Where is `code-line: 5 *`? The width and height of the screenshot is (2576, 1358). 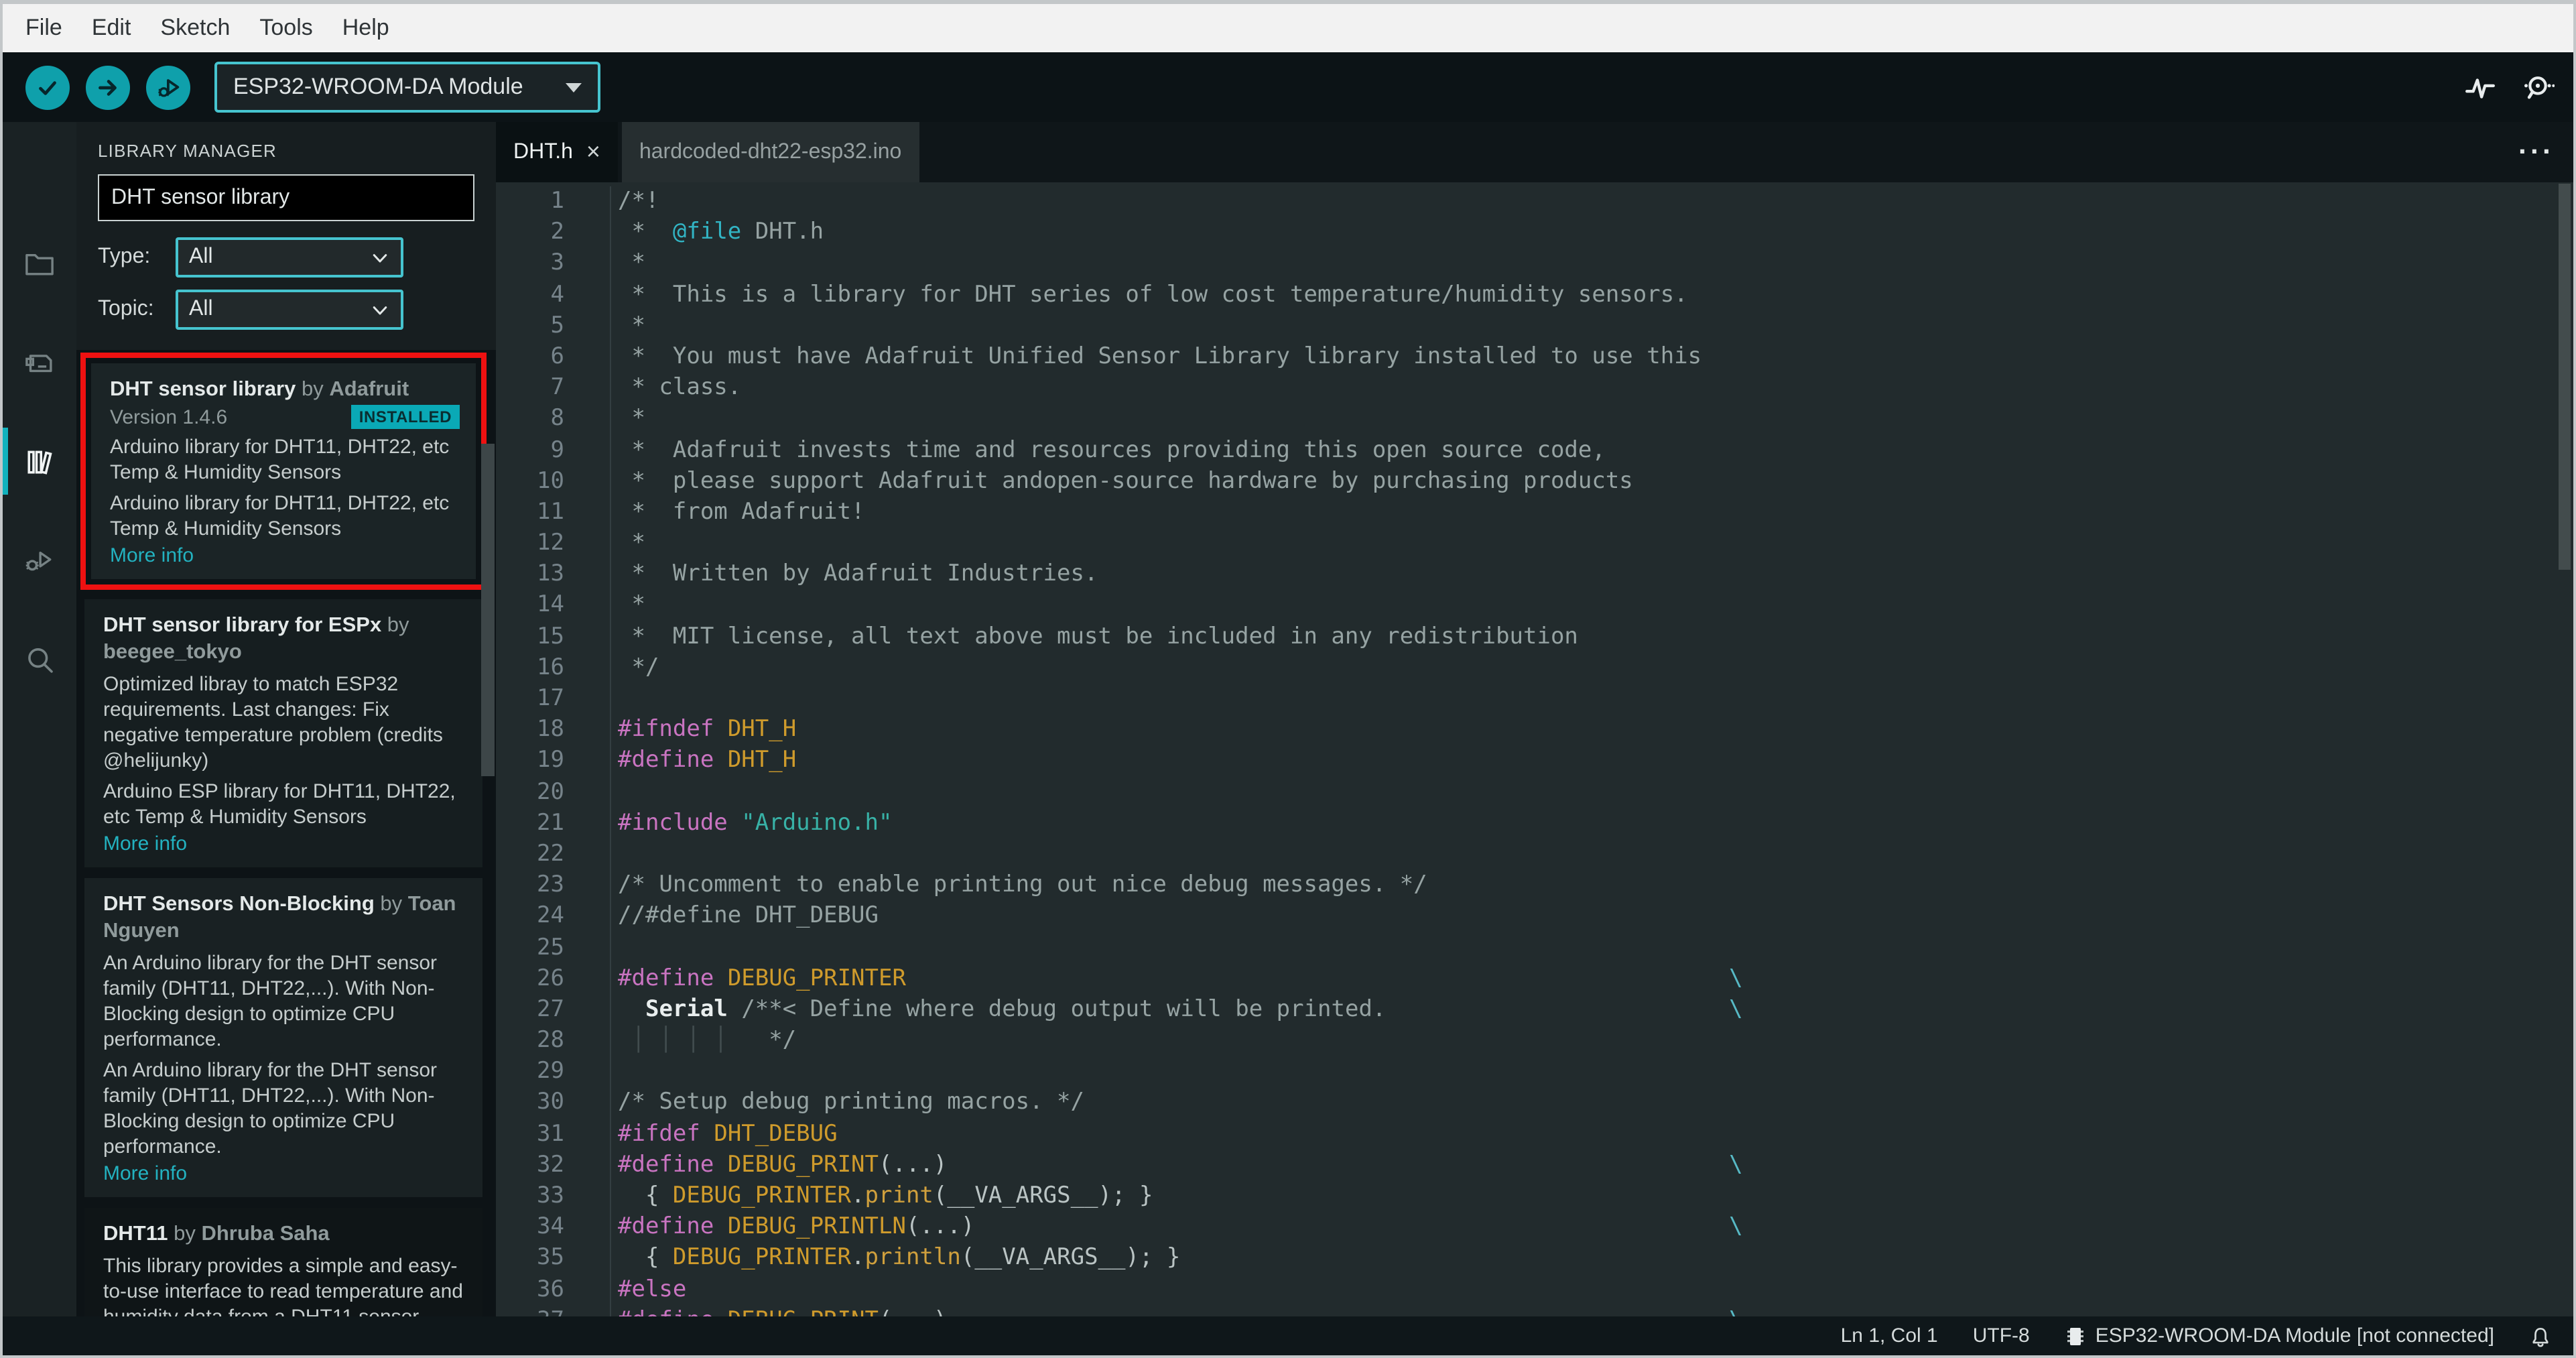
code-line: 5 * is located at coordinates (1534, 326).